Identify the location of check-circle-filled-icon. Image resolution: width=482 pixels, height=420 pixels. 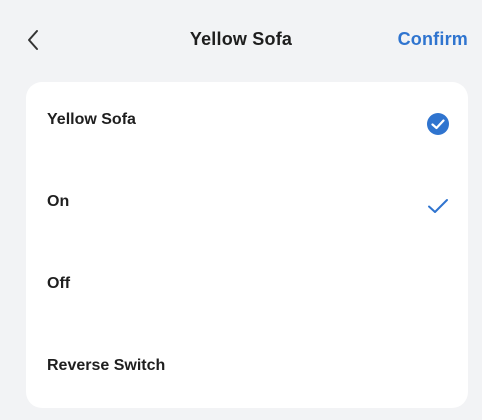
(438, 124).